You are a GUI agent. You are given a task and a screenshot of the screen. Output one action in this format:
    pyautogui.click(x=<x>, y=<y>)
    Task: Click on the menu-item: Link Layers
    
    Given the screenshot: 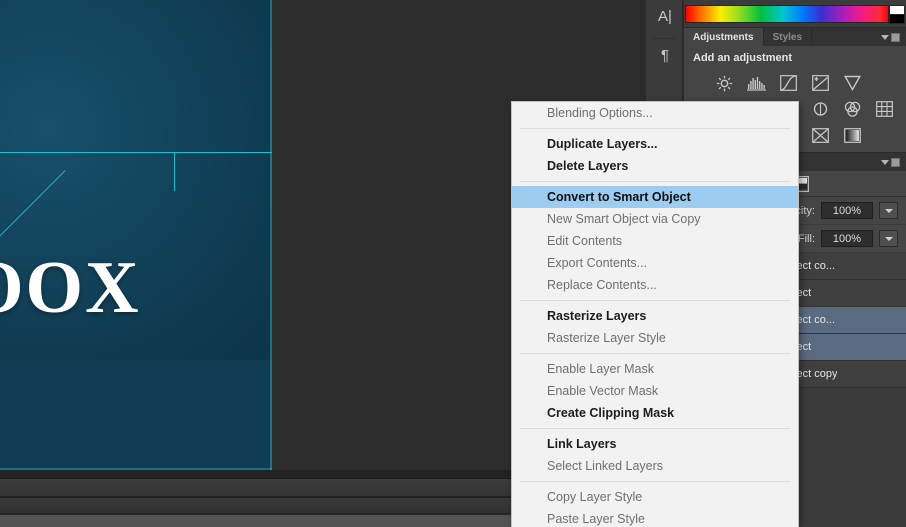 What is the action you would take?
    pyautogui.click(x=655, y=444)
    